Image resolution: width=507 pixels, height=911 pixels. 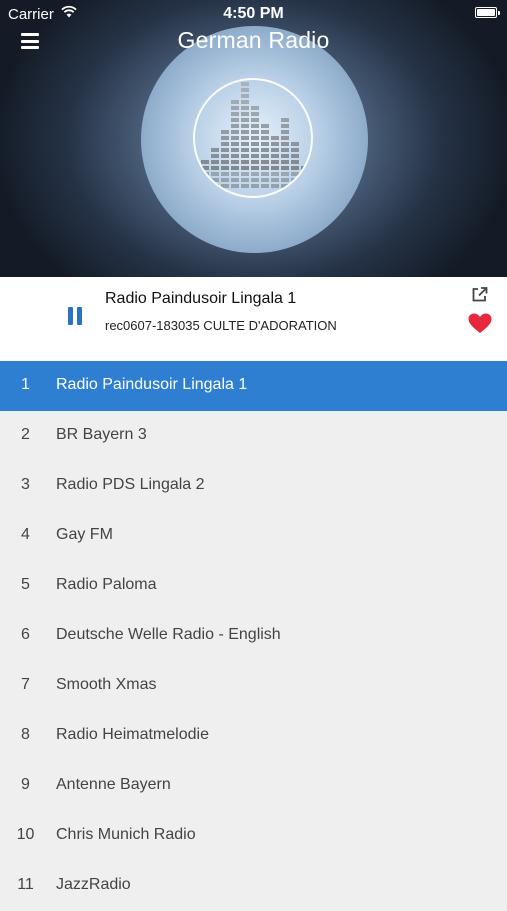 I want to click on station-number: 11, so click(x=25, y=884).